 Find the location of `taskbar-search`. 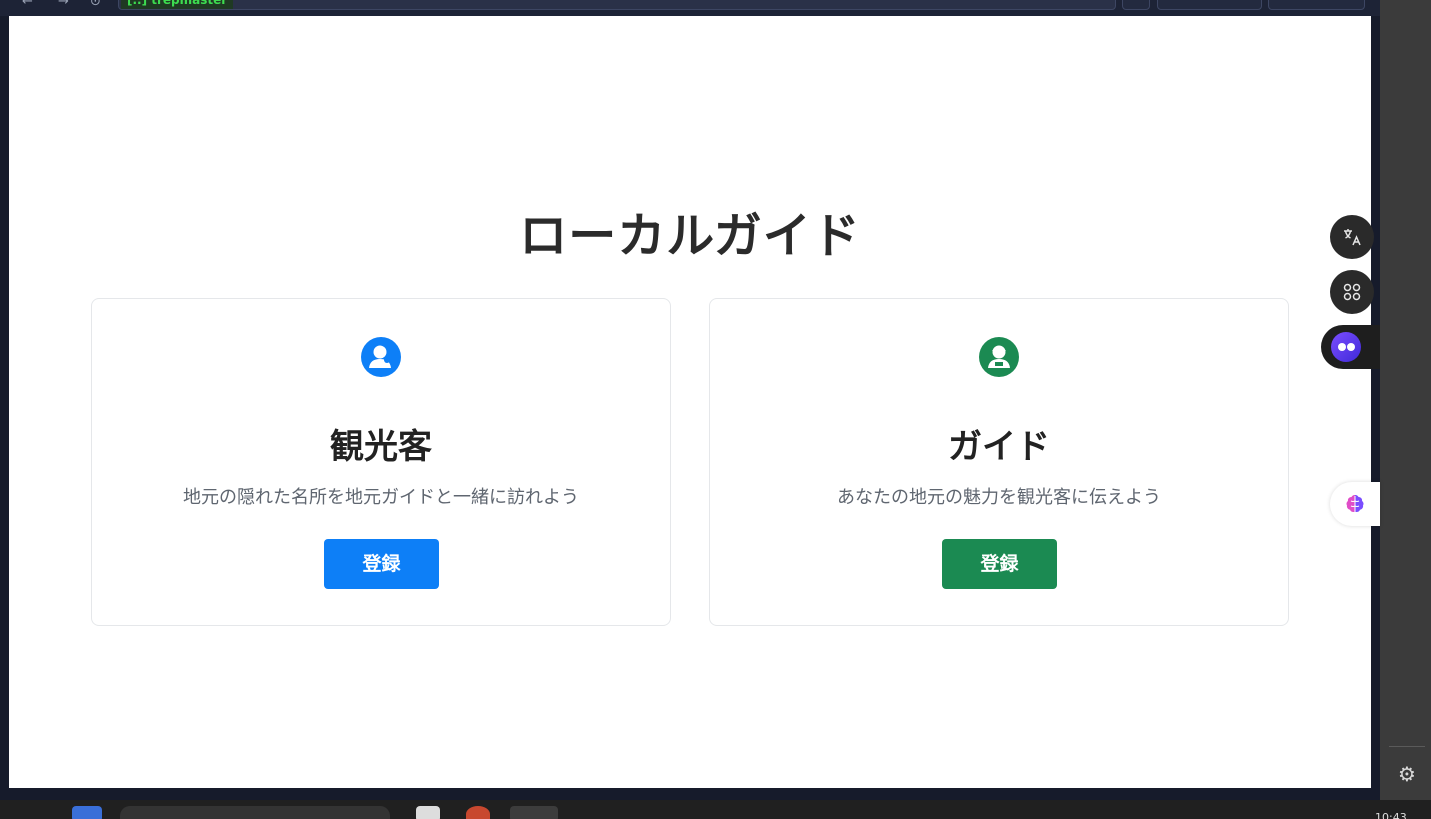

taskbar-search is located at coordinates (255, 812).